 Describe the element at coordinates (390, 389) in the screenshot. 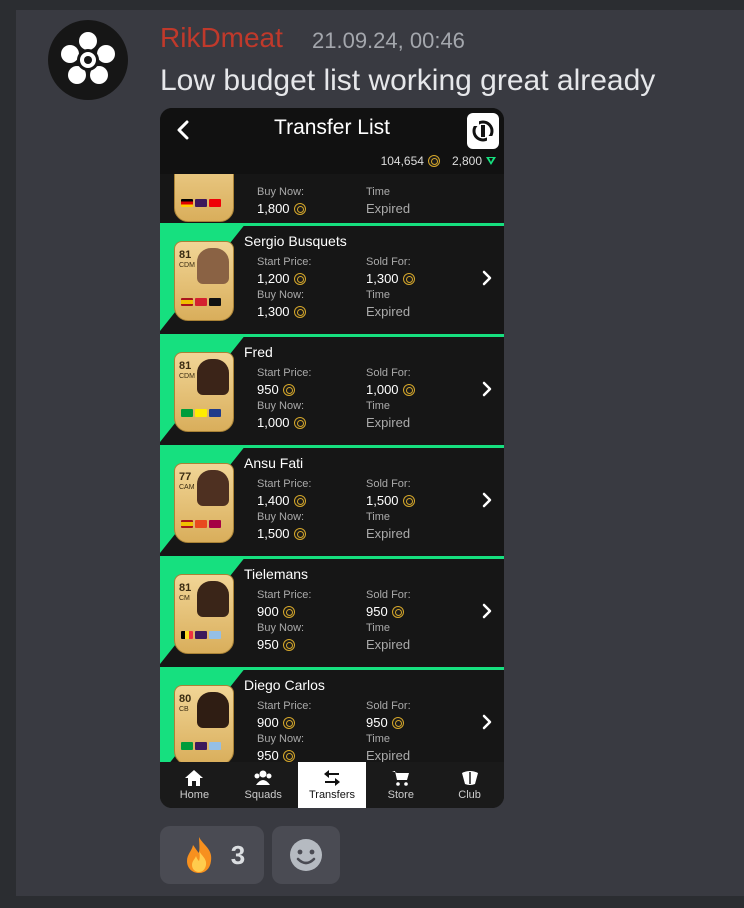

I see `sold-for-value: 1,000` at that location.